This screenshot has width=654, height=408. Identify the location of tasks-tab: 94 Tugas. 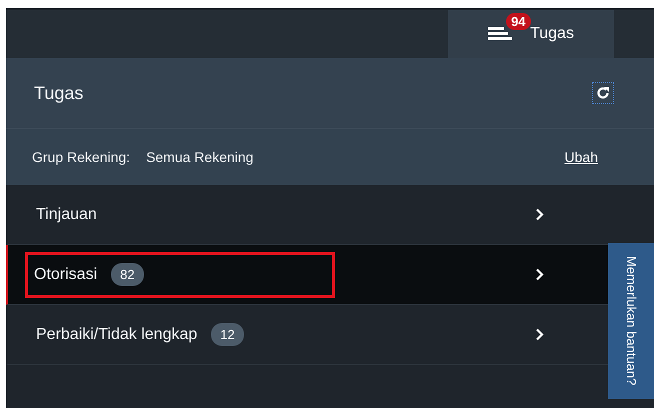
(531, 34).